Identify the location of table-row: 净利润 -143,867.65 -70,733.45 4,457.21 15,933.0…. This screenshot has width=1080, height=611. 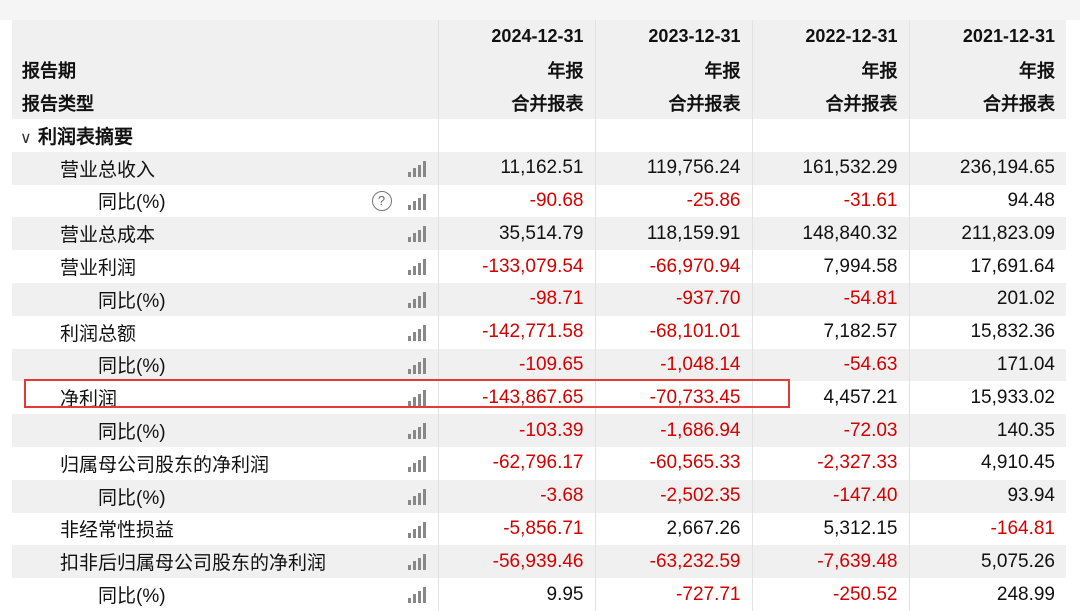
(539, 398).